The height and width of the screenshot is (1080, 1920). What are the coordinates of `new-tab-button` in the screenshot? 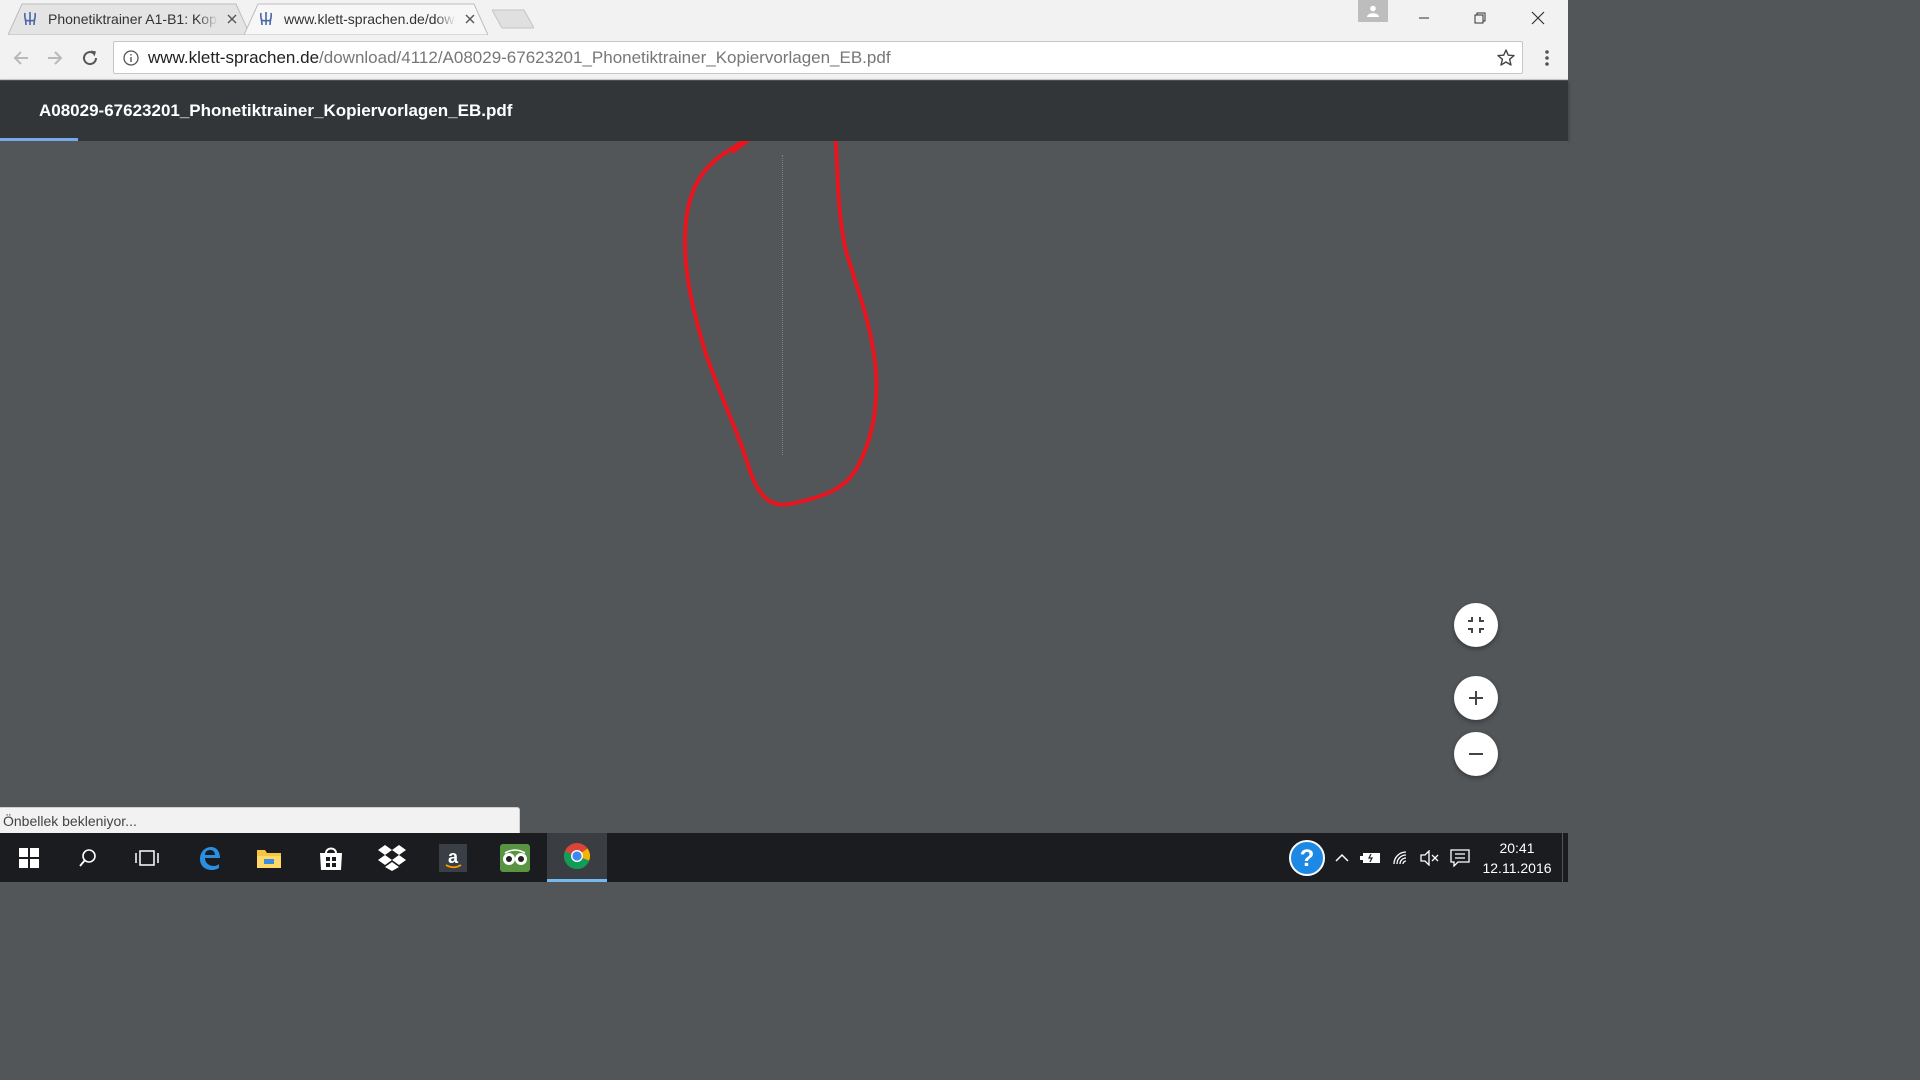 It's located at (513, 19).